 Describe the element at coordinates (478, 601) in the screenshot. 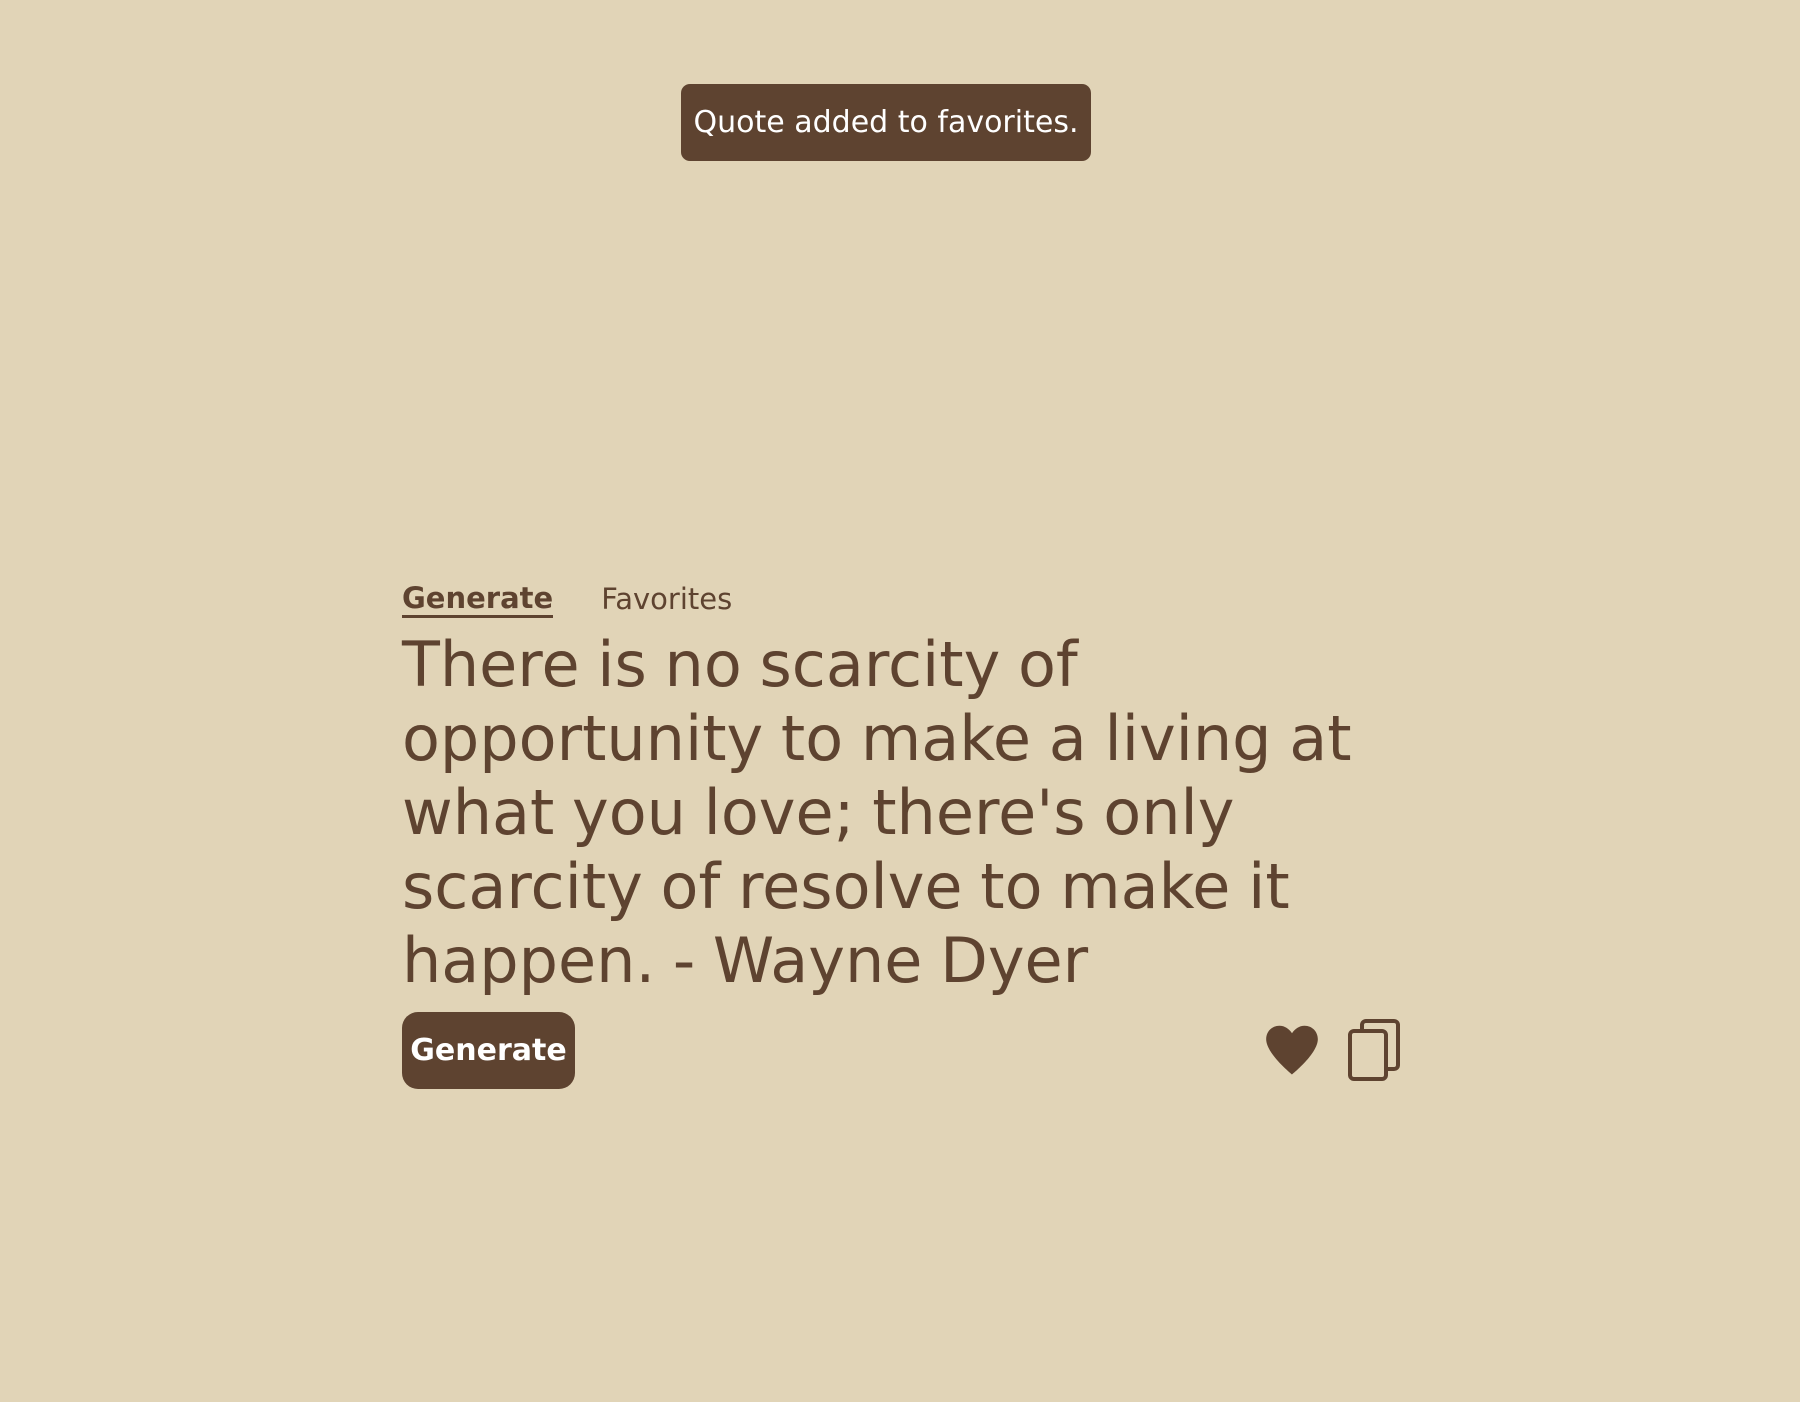

I see `tab-generate: Generate` at that location.